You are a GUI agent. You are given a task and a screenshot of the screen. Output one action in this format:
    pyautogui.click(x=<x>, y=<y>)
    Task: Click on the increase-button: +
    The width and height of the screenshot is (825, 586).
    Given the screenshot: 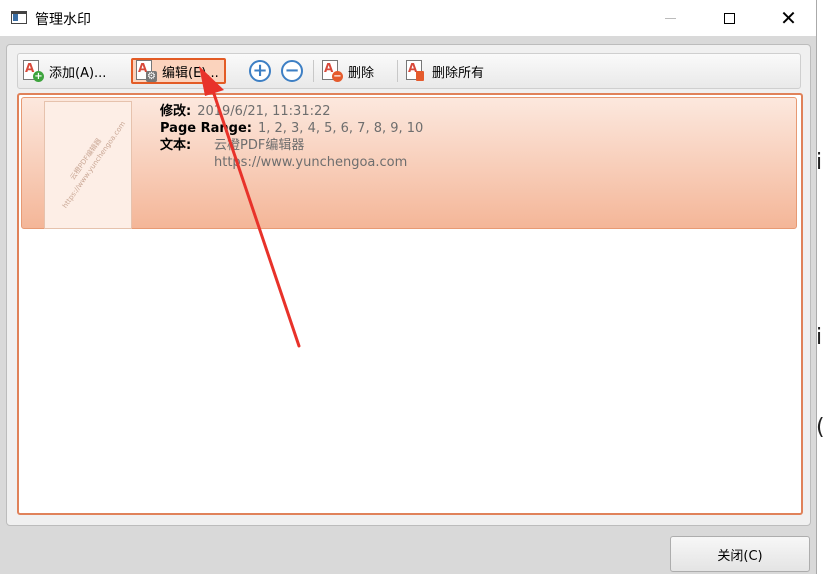 What is the action you would take?
    pyautogui.click(x=260, y=71)
    